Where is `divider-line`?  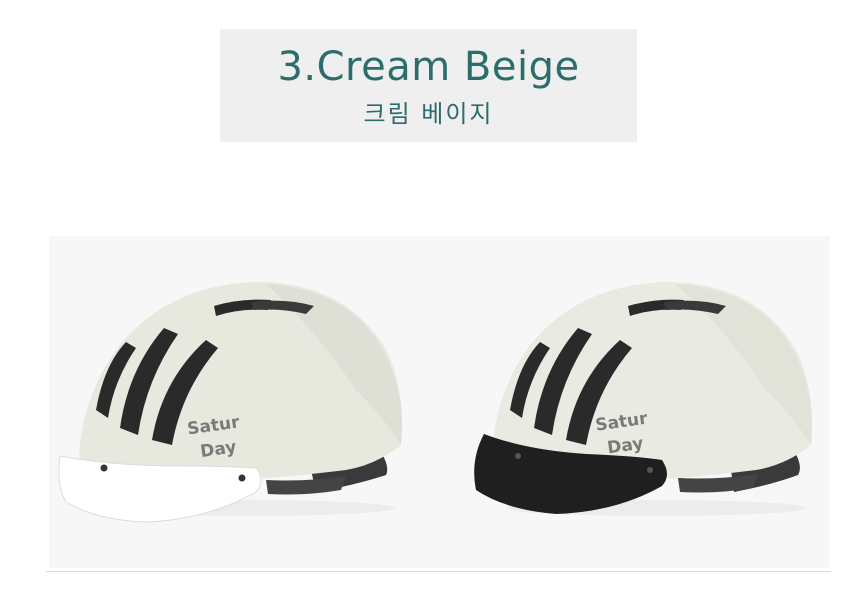 divider-line is located at coordinates (438, 571).